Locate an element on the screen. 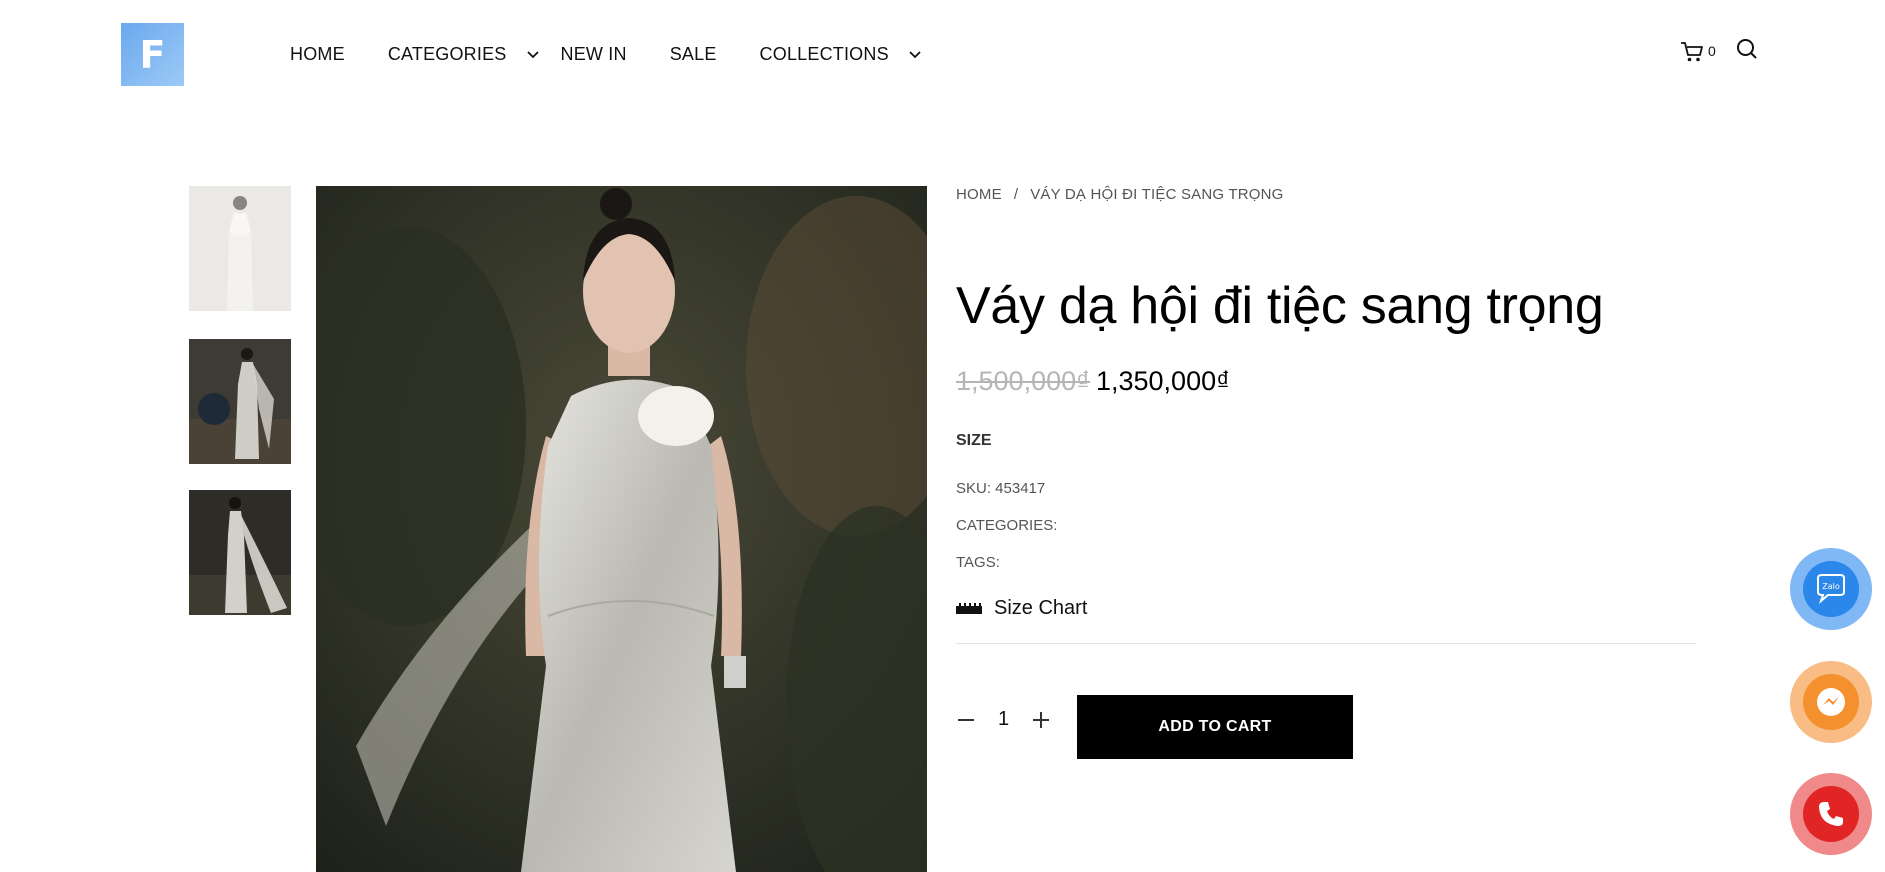 Image resolution: width=1885 pixels, height=872 pixels. nav-new-in: NEW IN is located at coordinates (594, 54).